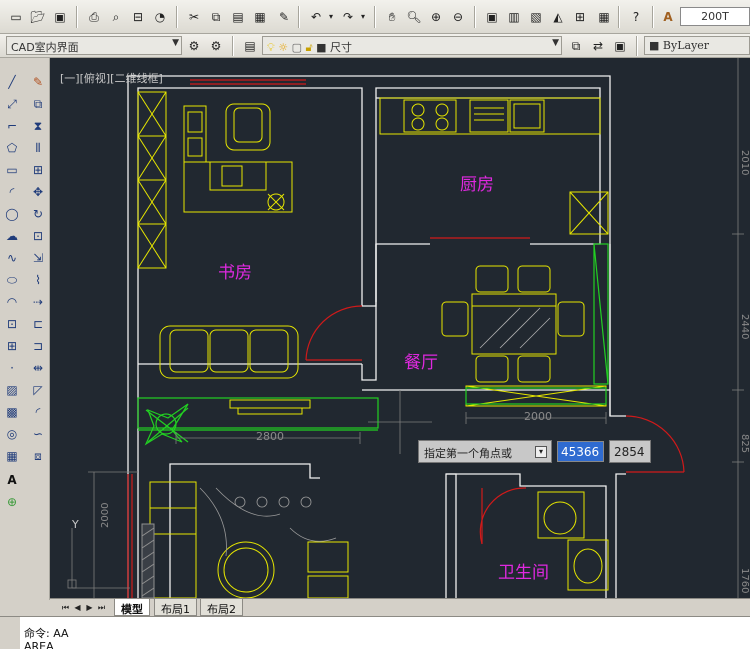 The height and width of the screenshot is (649, 750). Describe the element at coordinates (514, 17) in the screenshot. I see `design-center-icon: ▥` at that location.